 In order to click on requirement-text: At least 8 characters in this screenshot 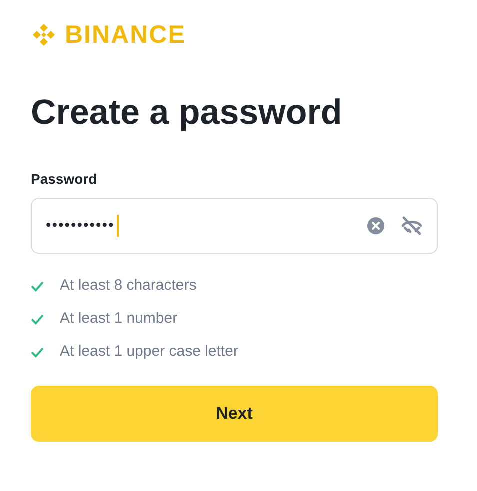, I will do `click(128, 286)`.